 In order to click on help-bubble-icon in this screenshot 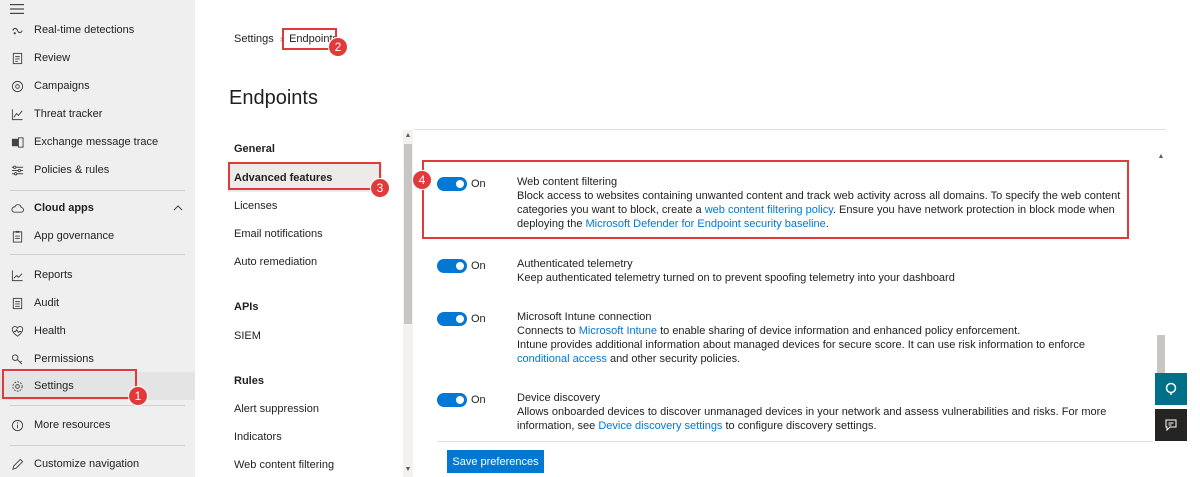, I will do `click(1171, 388)`.